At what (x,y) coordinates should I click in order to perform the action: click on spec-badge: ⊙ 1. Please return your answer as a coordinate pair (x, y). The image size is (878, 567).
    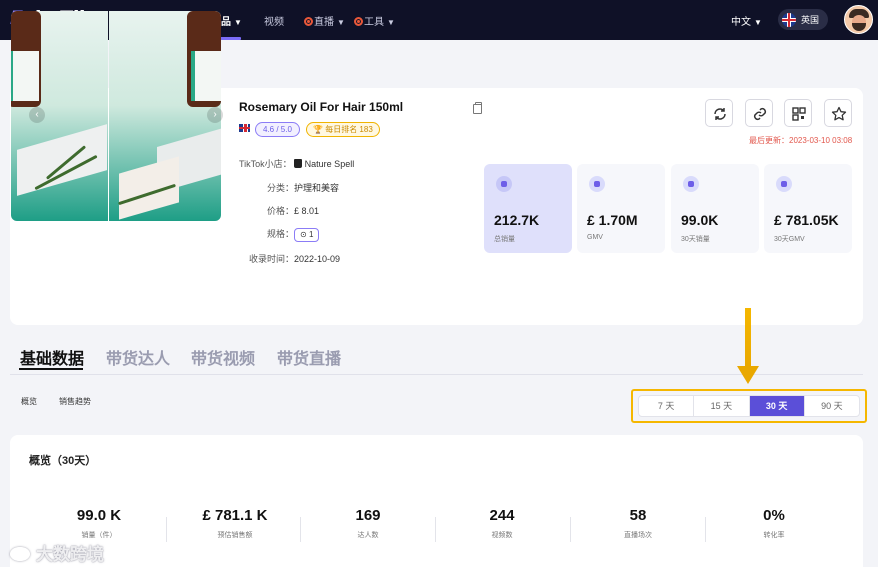
    Looking at the image, I should click on (307, 235).